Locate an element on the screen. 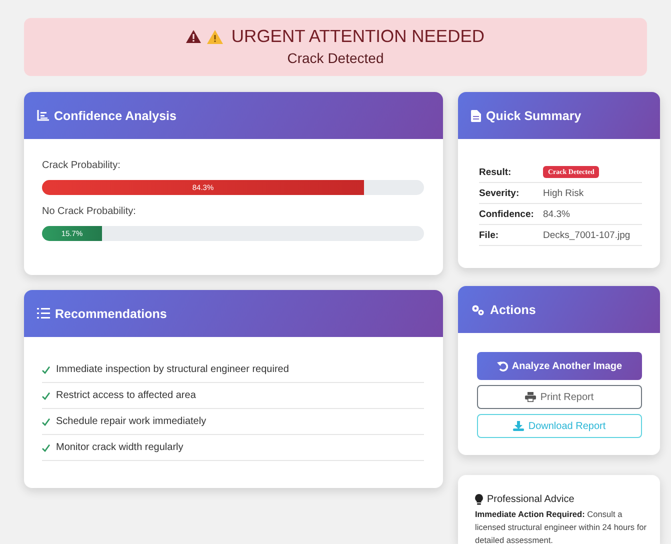 This screenshot has height=544, width=671. bar-label: No Crack Probability: is located at coordinates (89, 211).